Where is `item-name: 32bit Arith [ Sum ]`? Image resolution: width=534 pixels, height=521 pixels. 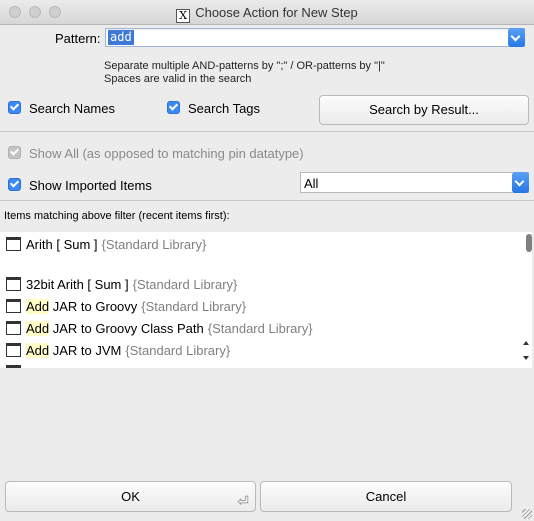
item-name: 32bit Arith [ Sum ] is located at coordinates (77, 284).